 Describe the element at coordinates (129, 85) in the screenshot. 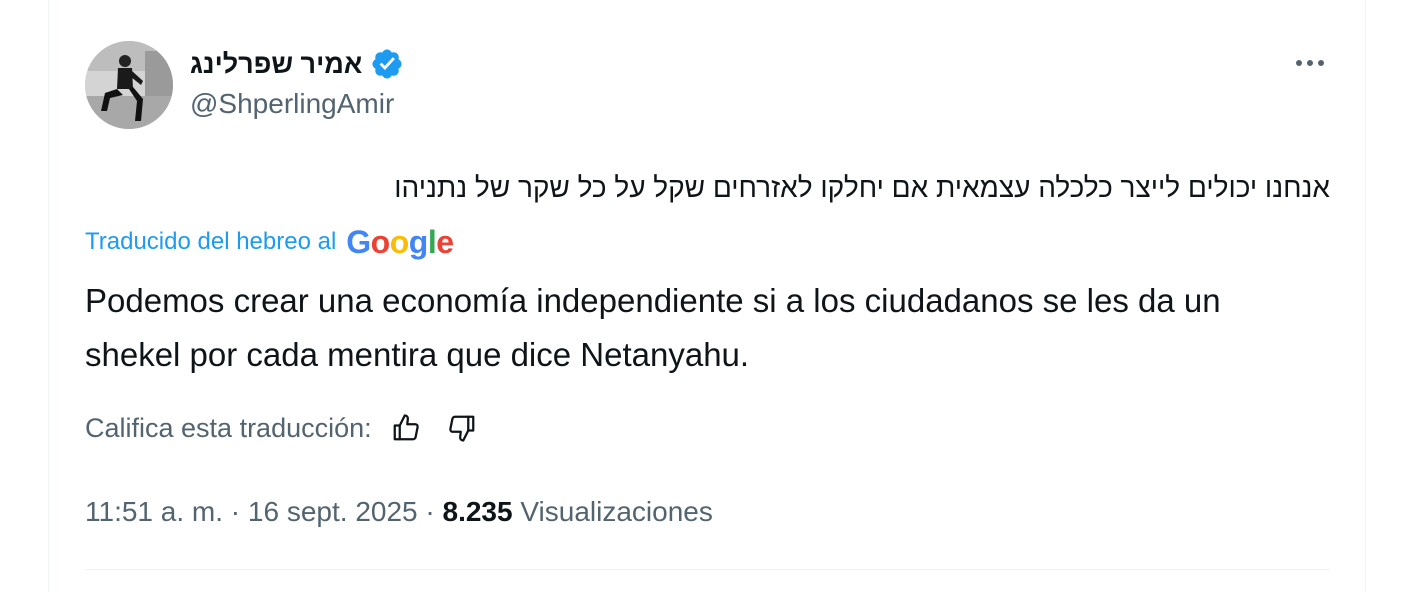

I see `avatar` at that location.